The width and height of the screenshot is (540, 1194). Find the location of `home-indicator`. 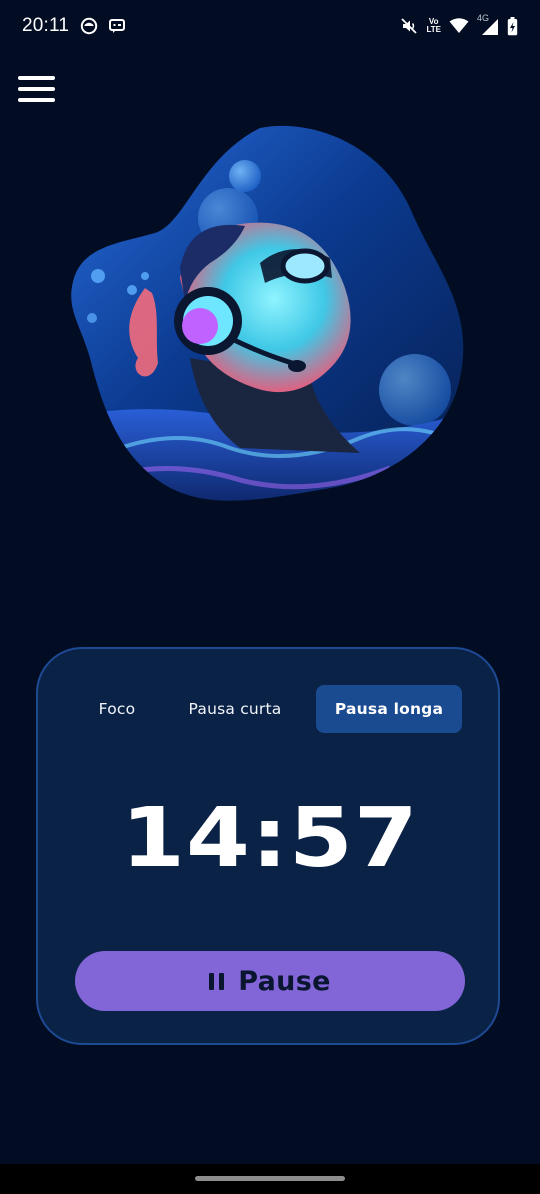

home-indicator is located at coordinates (270, 1178).